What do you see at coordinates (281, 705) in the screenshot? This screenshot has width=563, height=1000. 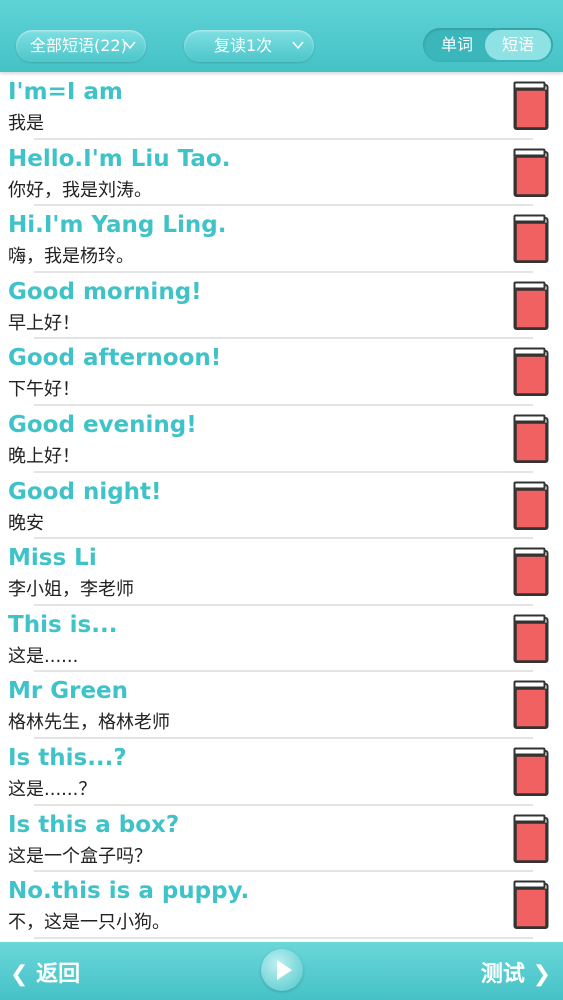 I see `list-item: Mr Green 格林先生，格林老师` at bounding box center [281, 705].